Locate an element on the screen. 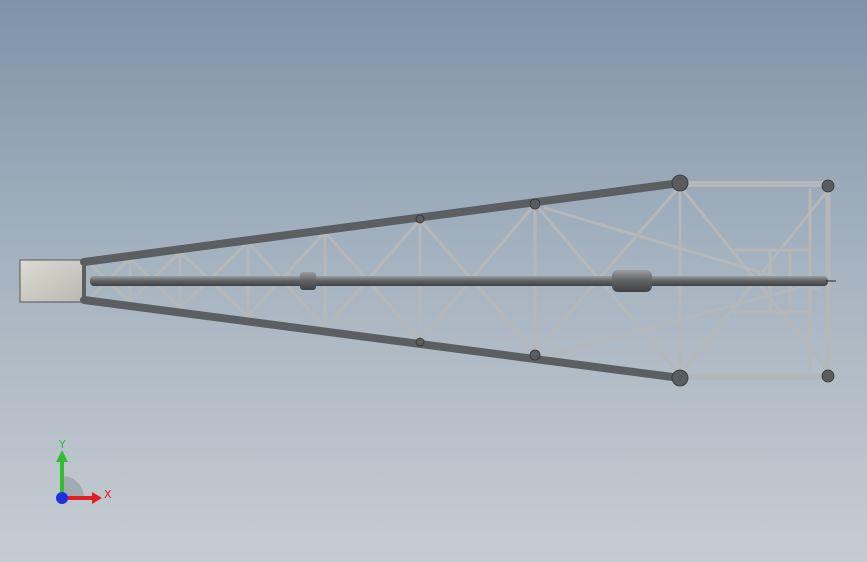 The image size is (867, 562). z-axis-icon is located at coordinates (62, 498).